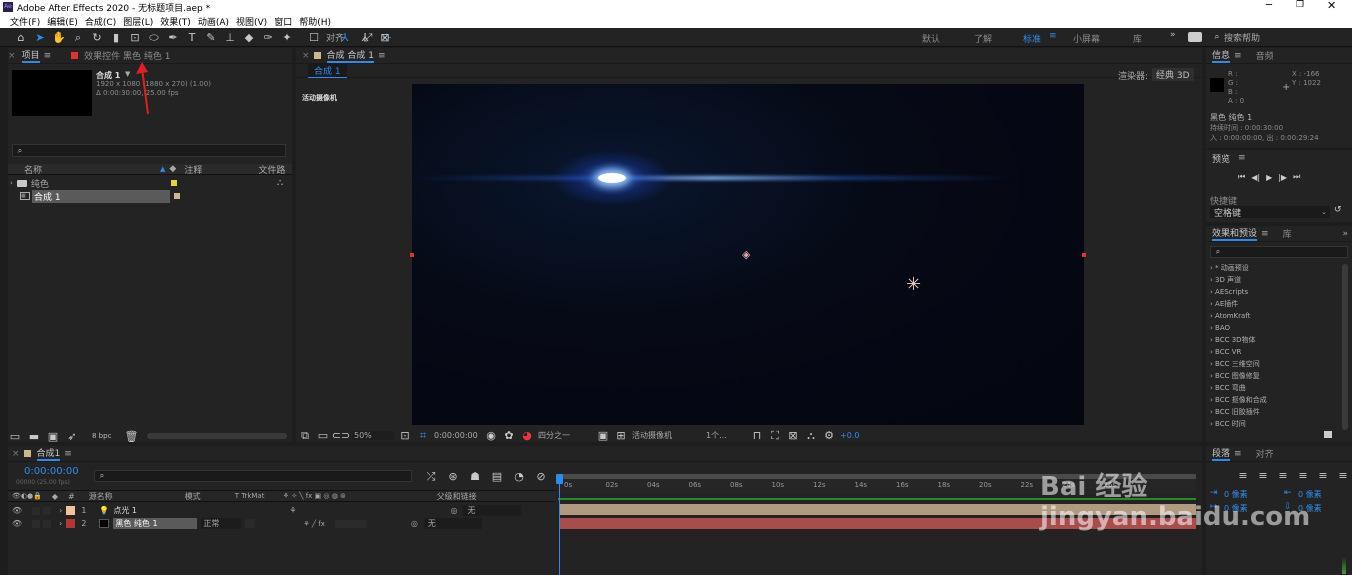 The width and height of the screenshot is (1352, 575). Describe the element at coordinates (314, 524) in the screenshot. I see `switches-row-icon: ⚘ ╱ fx` at that location.